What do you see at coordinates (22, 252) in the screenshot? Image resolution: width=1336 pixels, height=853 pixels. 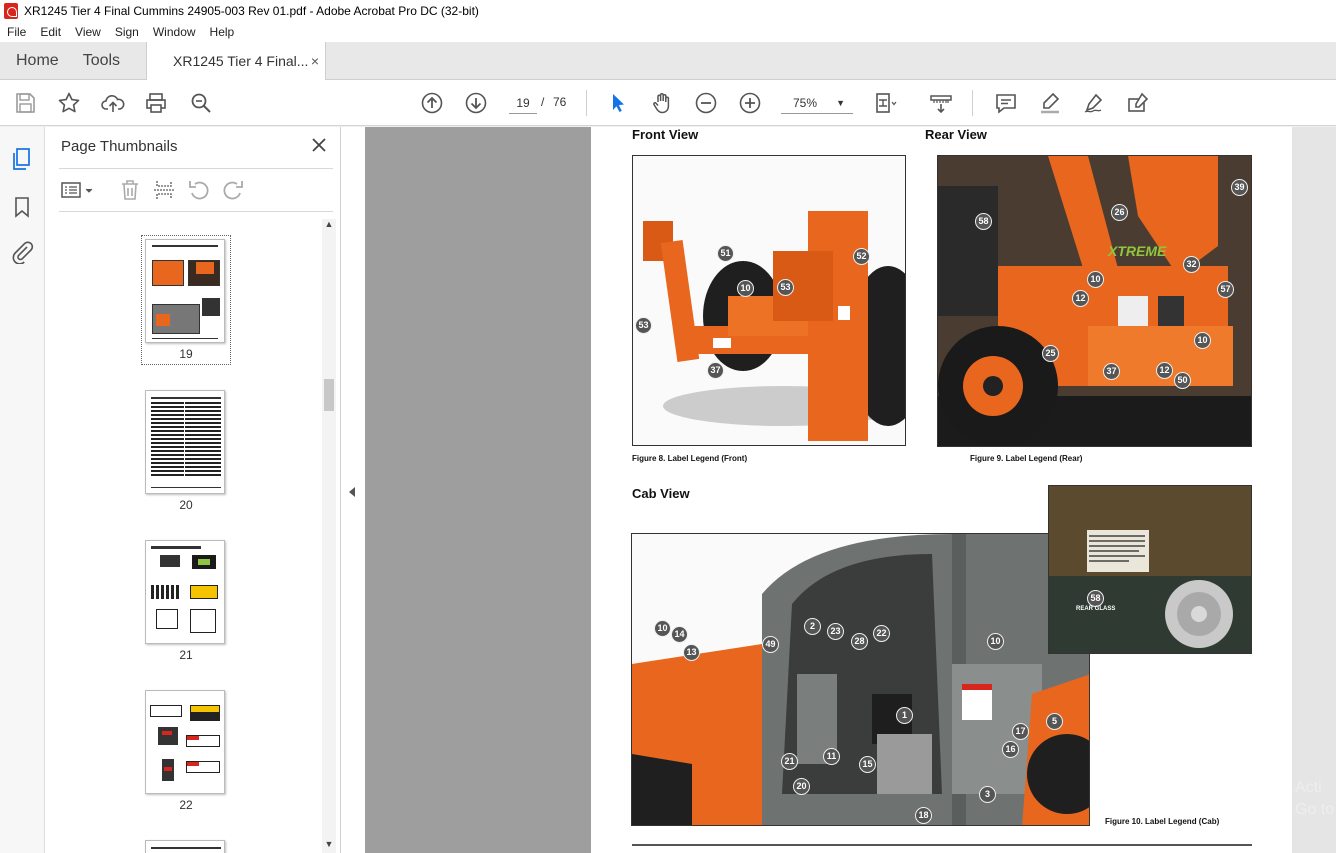 I see `attachment-icon` at bounding box center [22, 252].